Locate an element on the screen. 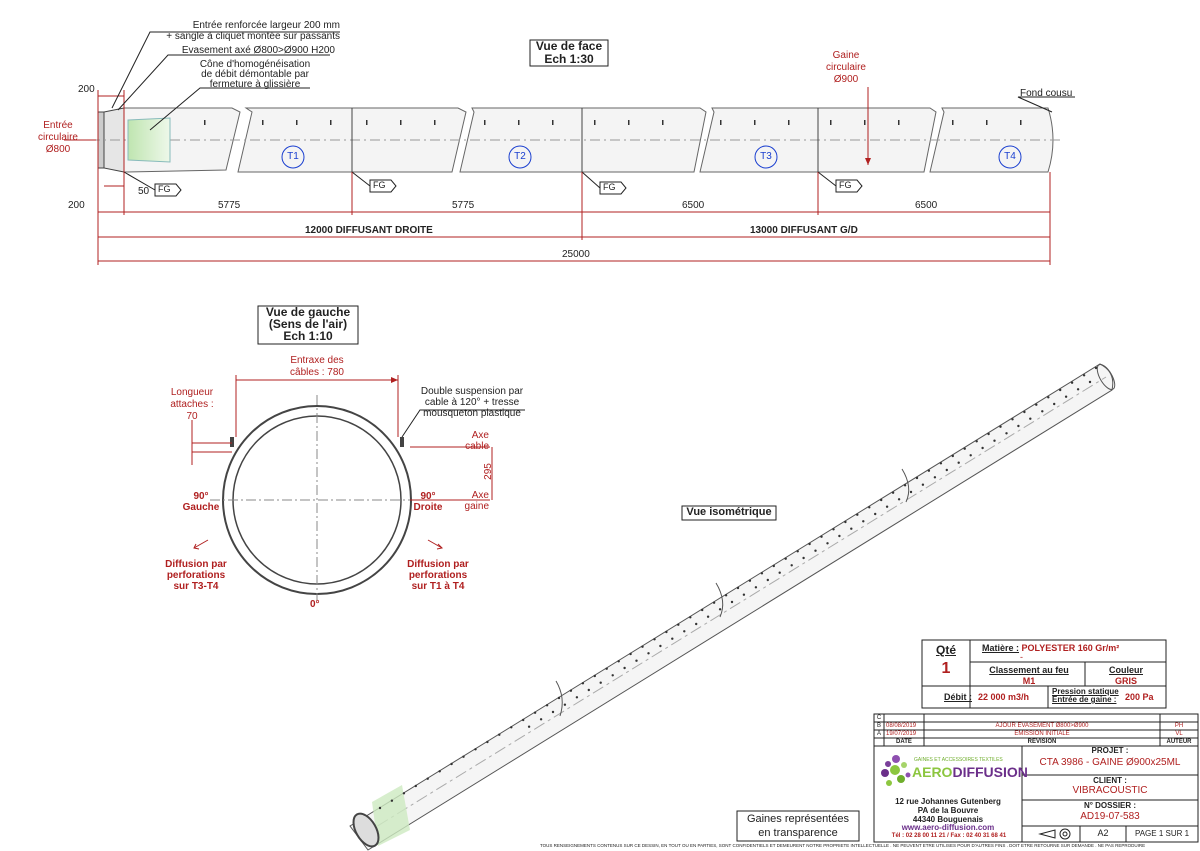 The image size is (1200, 851). rev-a-date: 19/07/2019 is located at coordinates (901, 734).